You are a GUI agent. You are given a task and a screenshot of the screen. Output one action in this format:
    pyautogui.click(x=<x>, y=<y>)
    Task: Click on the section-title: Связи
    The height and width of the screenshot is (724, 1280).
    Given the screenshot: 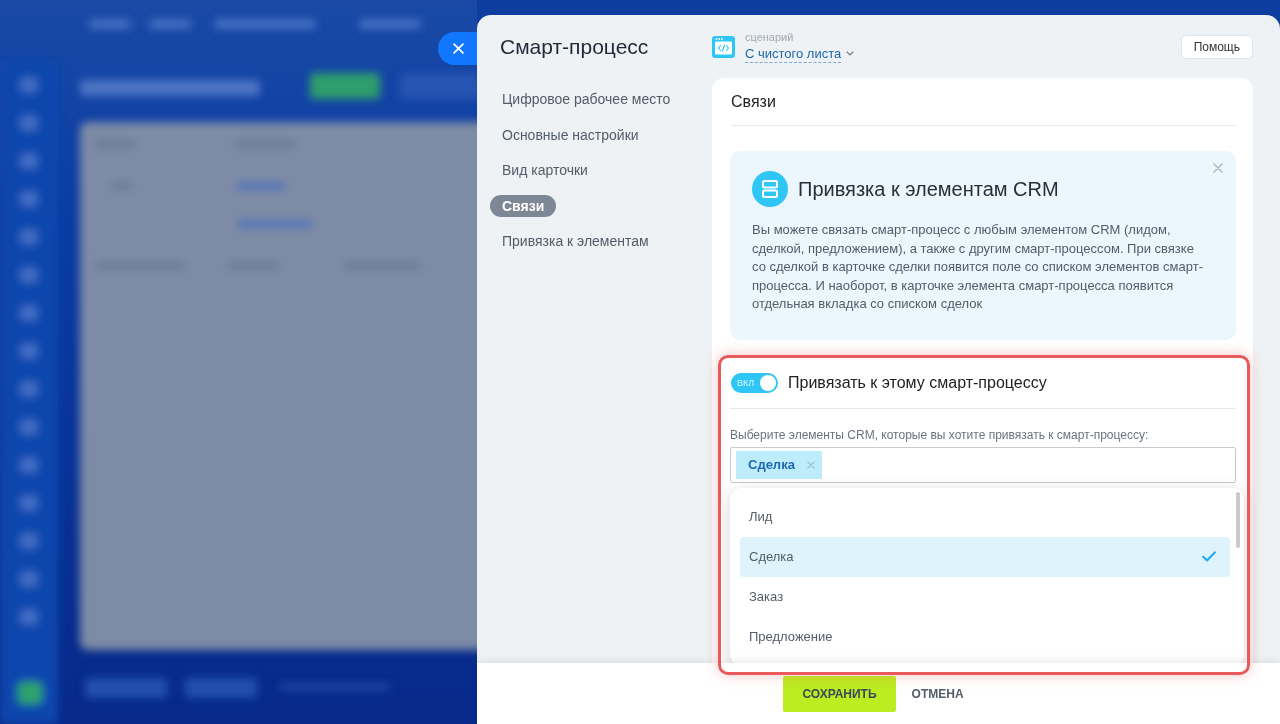 What is the action you would take?
    pyautogui.click(x=983, y=102)
    